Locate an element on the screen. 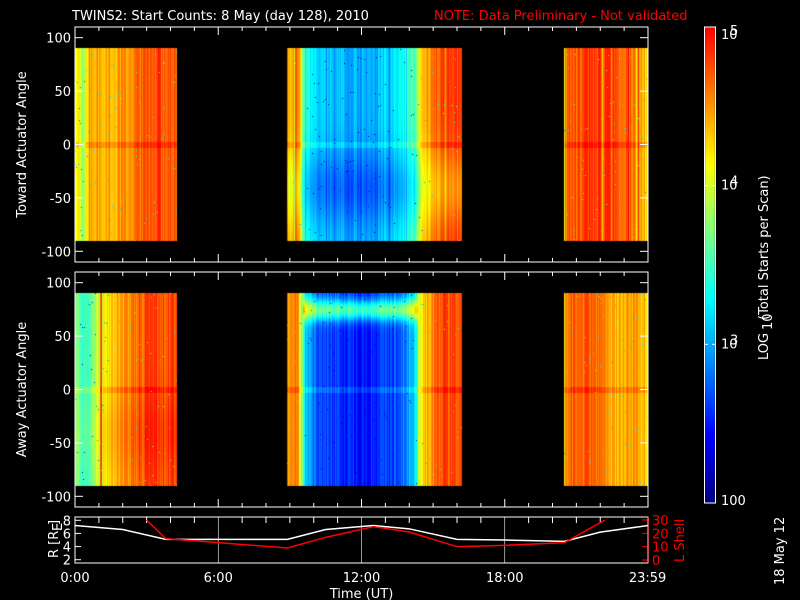  colorbar-tick-exp: 3 is located at coordinates (734, 340).